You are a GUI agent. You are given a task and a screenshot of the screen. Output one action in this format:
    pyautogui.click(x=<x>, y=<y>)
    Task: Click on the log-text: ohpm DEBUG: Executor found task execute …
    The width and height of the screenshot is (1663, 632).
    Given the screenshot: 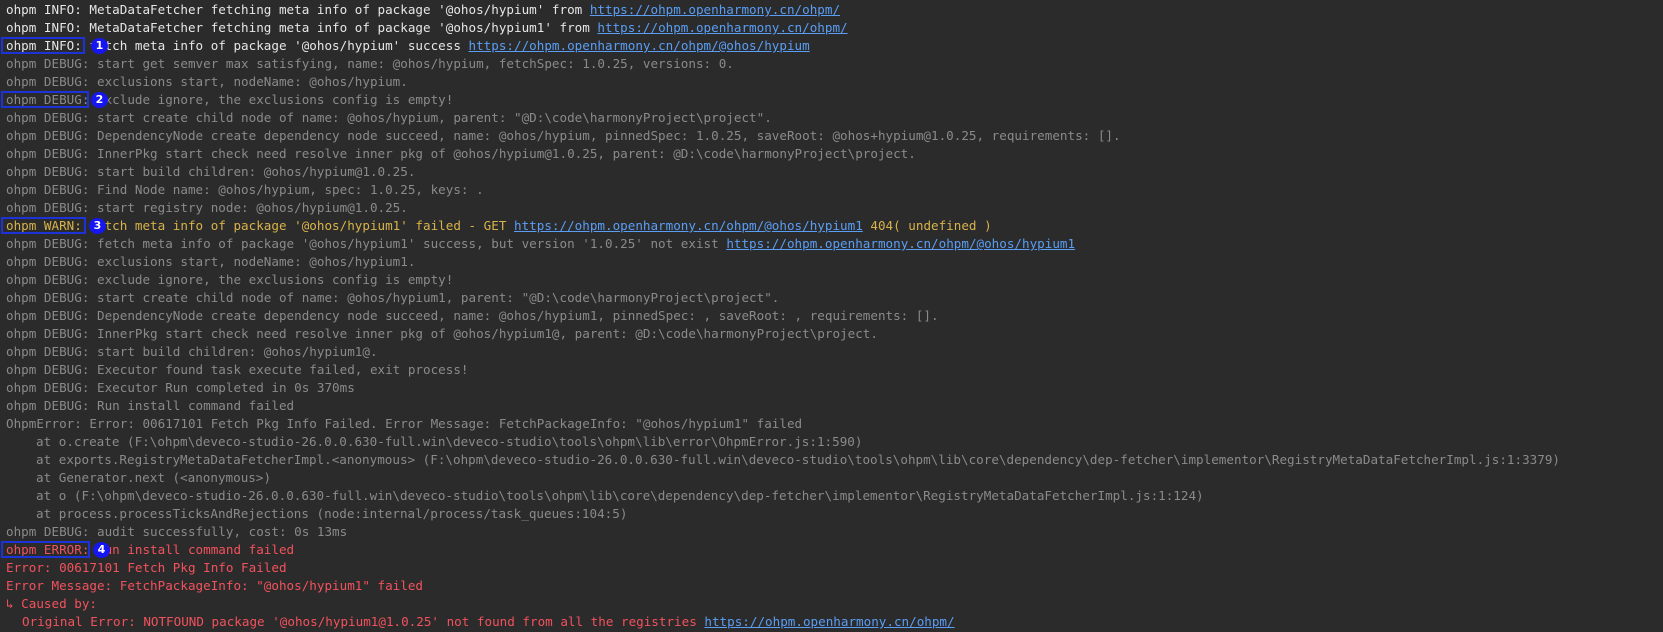 What is the action you would take?
    pyautogui.click(x=237, y=369)
    